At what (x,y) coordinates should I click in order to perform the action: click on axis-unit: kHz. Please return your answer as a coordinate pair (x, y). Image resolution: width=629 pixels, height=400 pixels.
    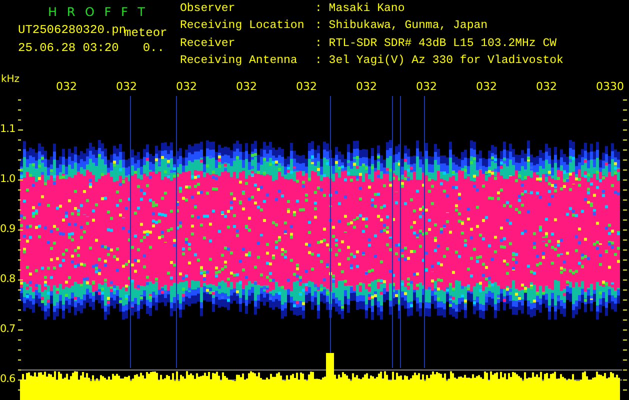
    Looking at the image, I should click on (10, 79).